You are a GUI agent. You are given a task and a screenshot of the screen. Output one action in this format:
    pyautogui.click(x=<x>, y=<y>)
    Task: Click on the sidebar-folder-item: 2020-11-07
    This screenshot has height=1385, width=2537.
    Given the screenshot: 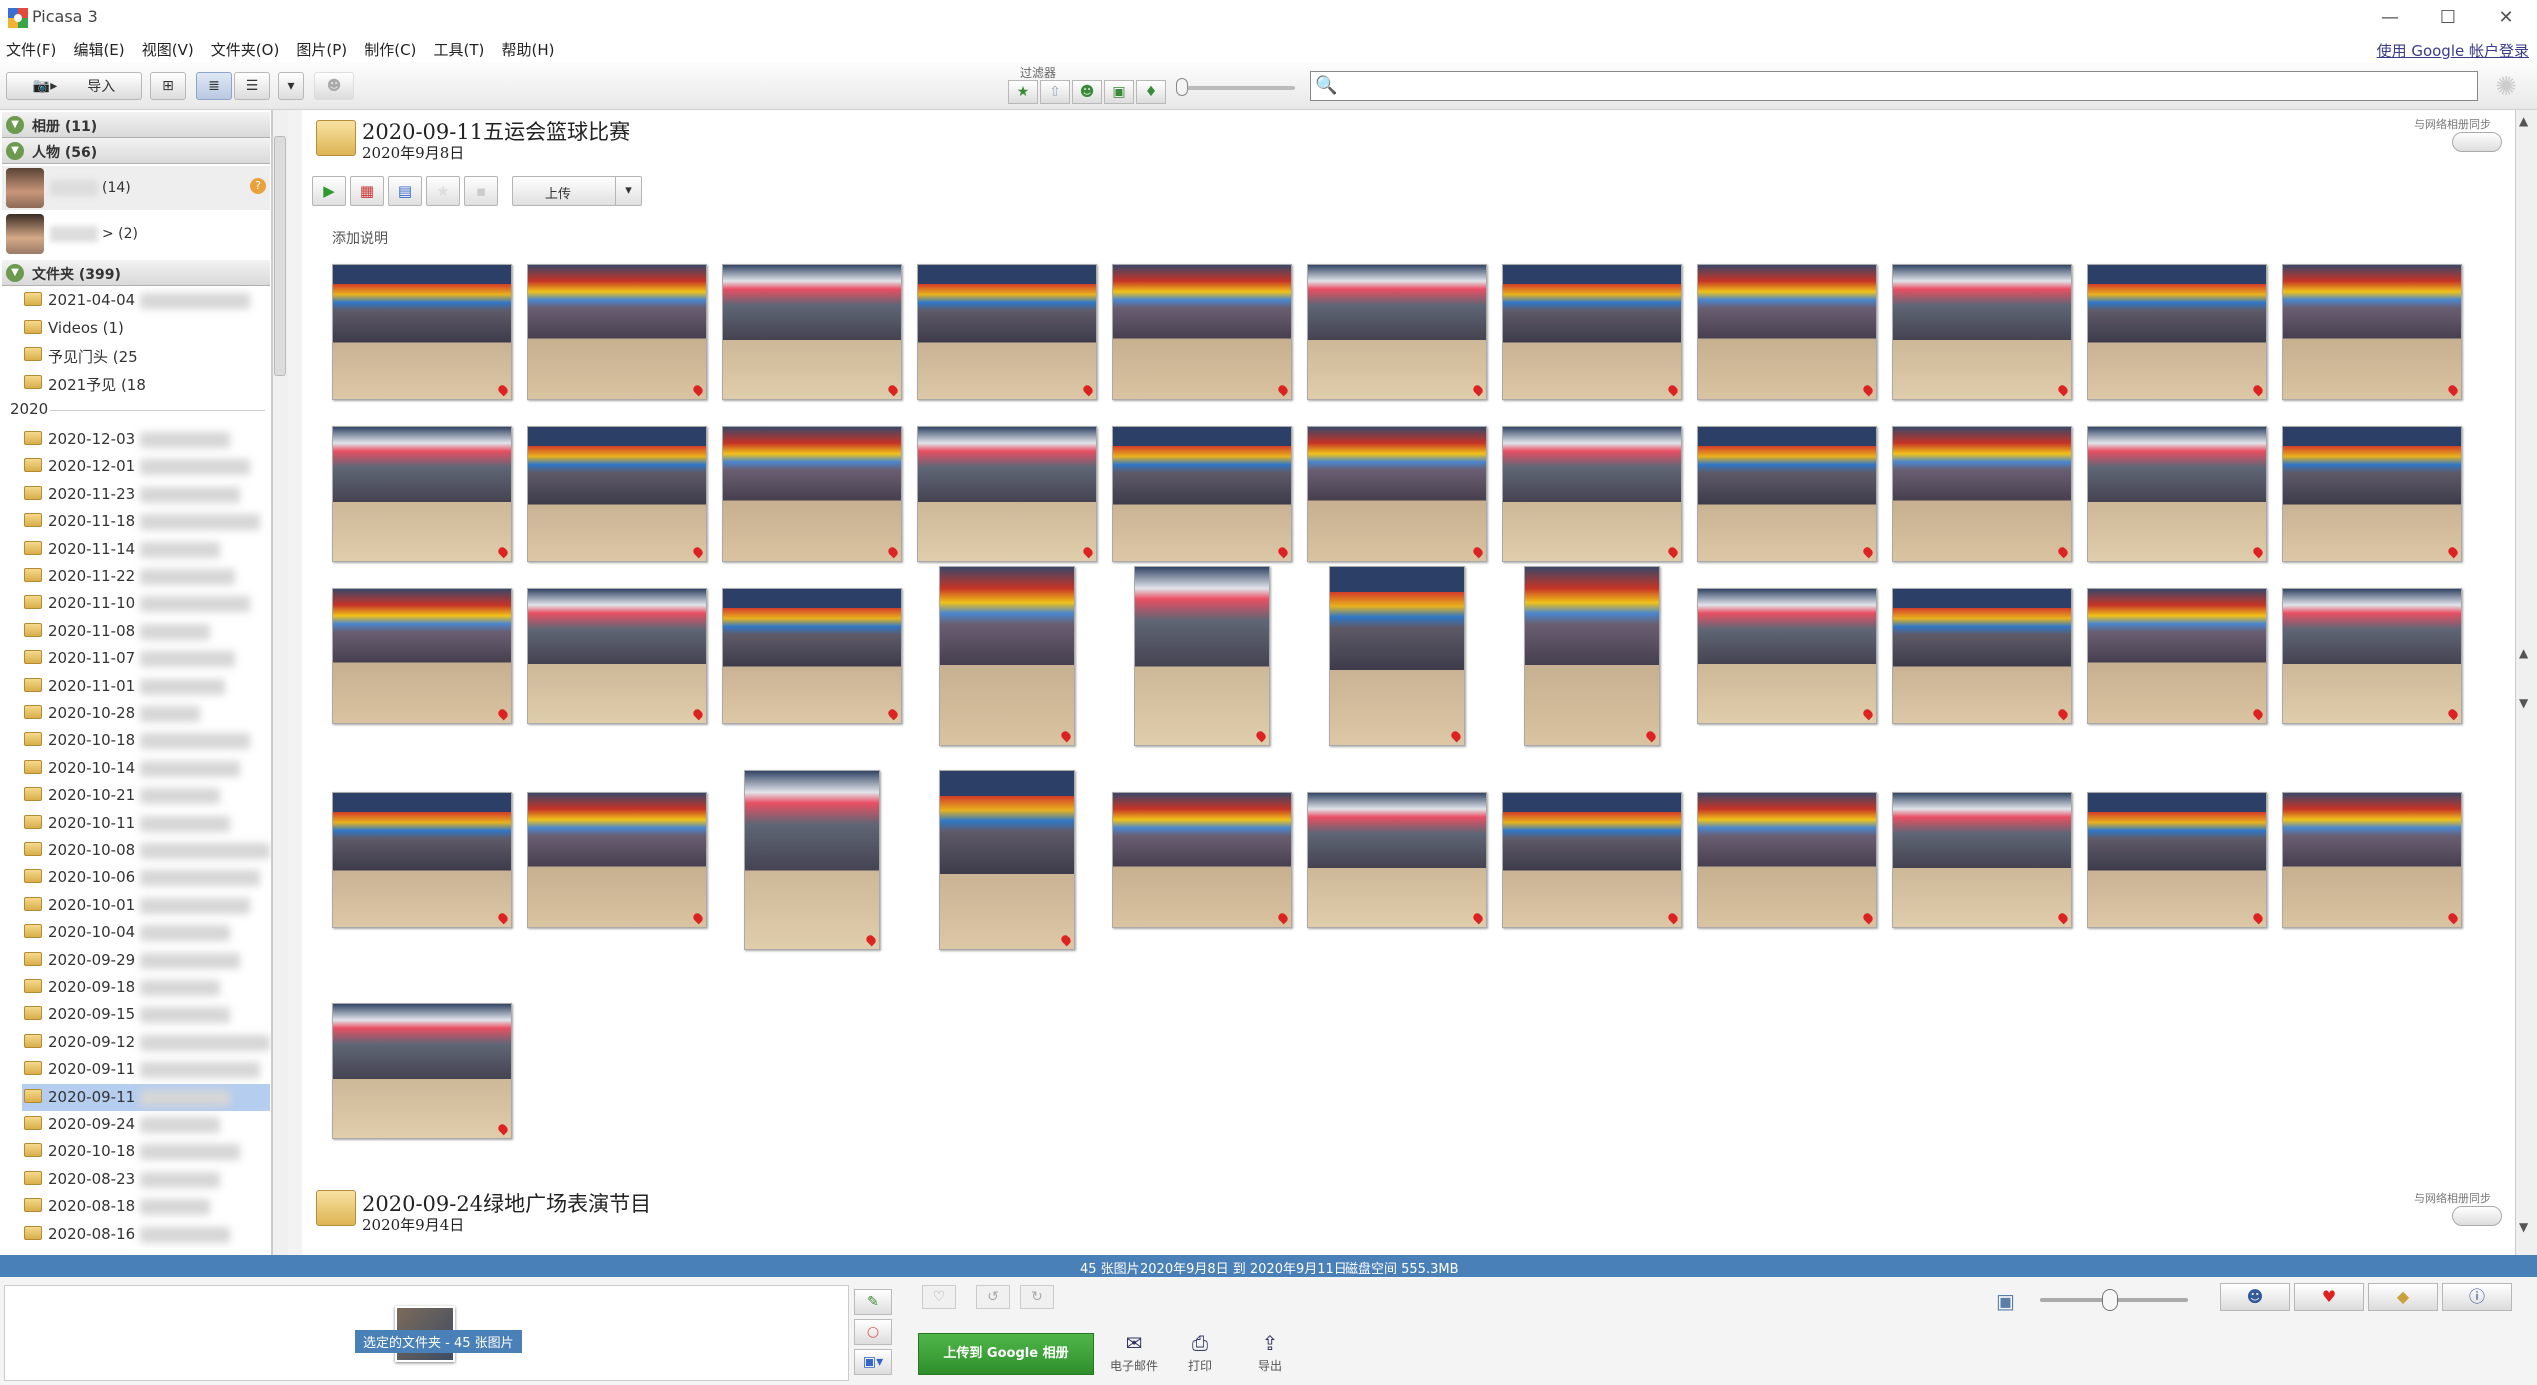 What is the action you would take?
    pyautogui.click(x=146, y=658)
    